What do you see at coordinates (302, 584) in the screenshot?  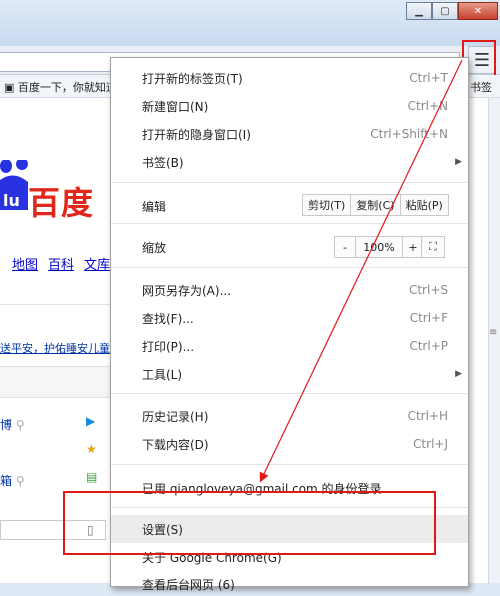 I see `menu-item-background-pages: 查看后台网页 (6)` at bounding box center [302, 584].